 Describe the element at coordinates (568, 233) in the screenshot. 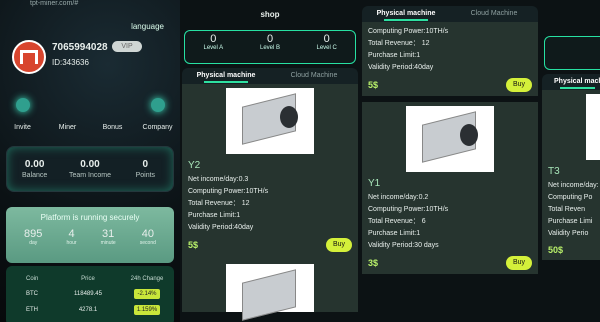

I see `product-validity: Validity Perio` at that location.